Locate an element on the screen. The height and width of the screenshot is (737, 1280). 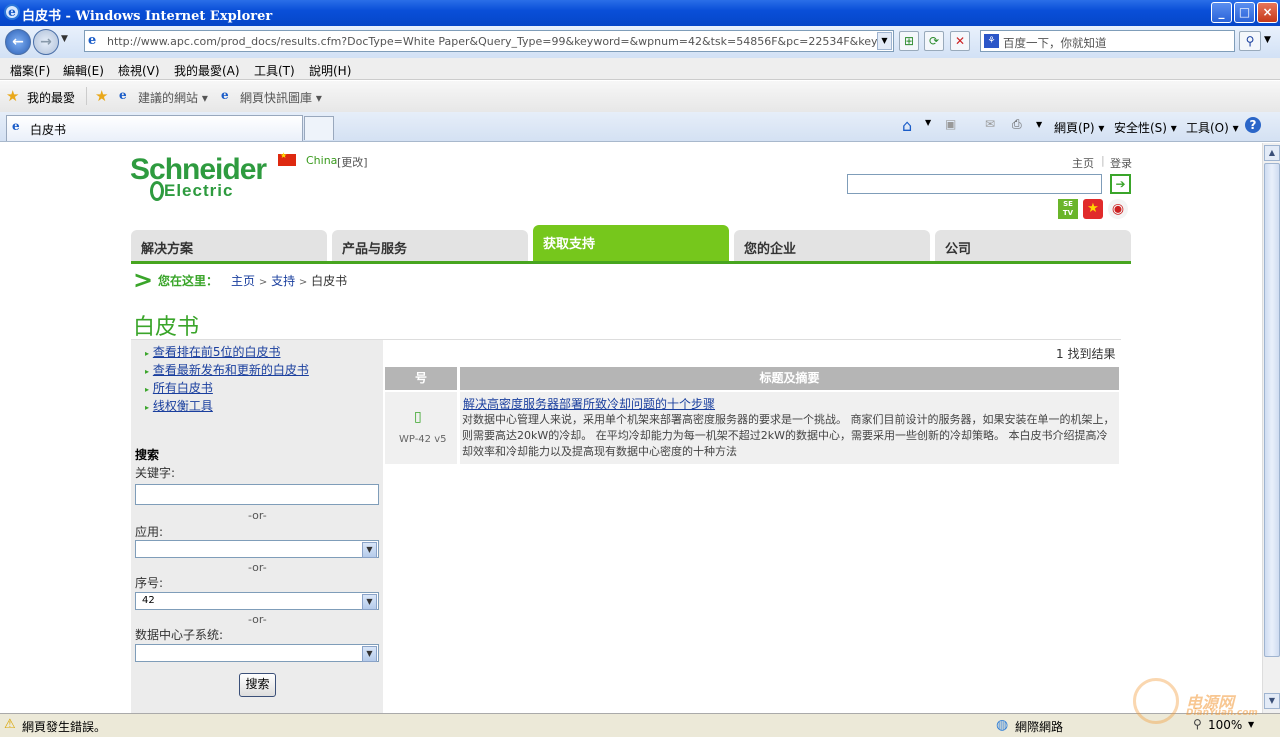
nav-products: 产品与服务 is located at coordinates (430, 245).